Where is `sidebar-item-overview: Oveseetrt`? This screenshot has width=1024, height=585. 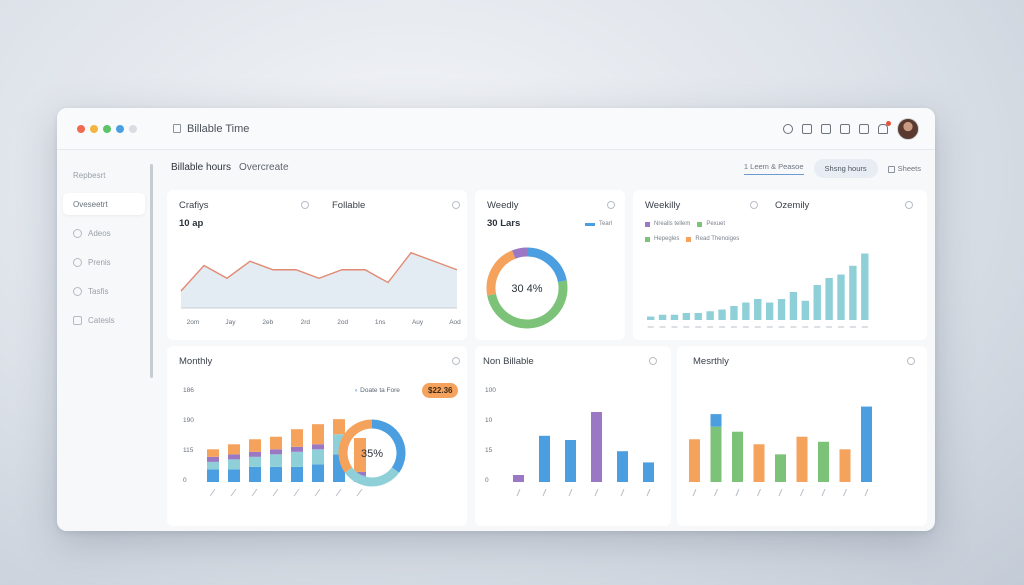 sidebar-item-overview: Oveseetrt is located at coordinates (104, 204).